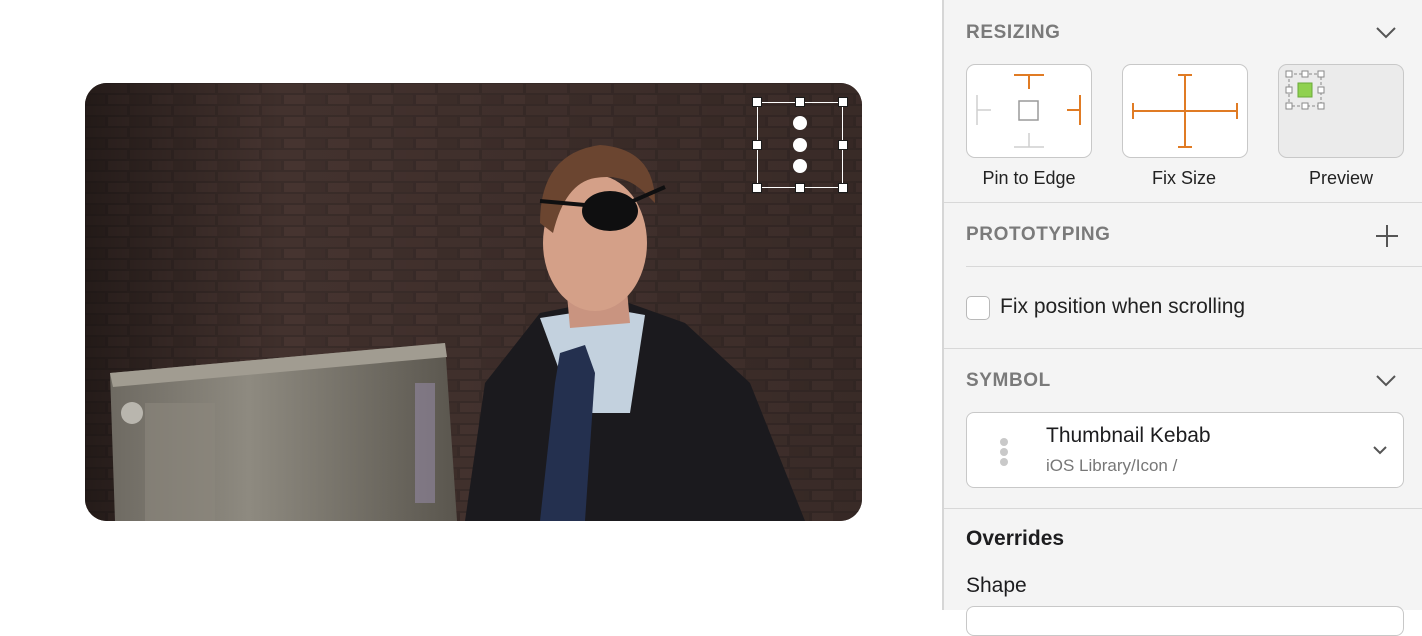 Image resolution: width=1422 pixels, height=636 pixels. What do you see at coordinates (1305, 90) in the screenshot?
I see `preview-icon` at bounding box center [1305, 90].